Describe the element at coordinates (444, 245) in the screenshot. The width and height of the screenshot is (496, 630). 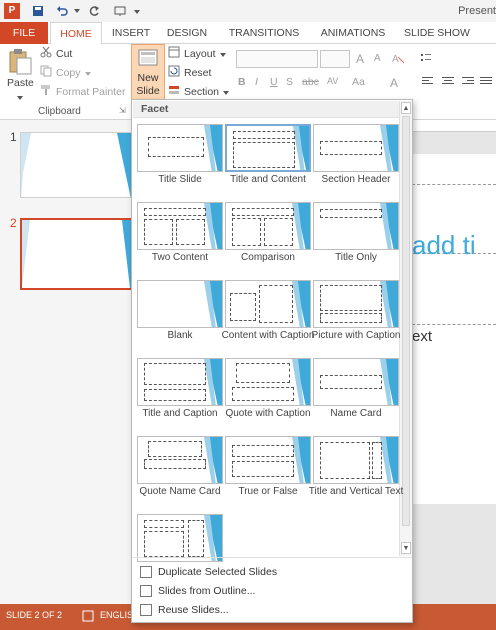
I see `slide-title-text: add ti` at that location.